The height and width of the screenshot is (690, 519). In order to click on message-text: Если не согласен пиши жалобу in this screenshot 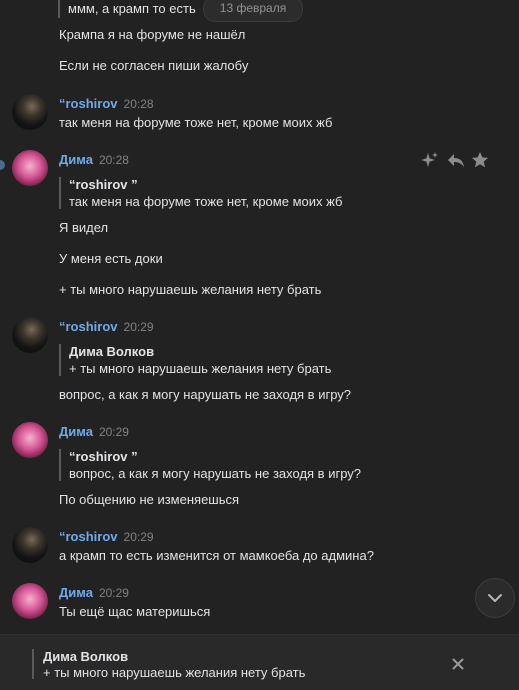, I will do `click(154, 65)`.